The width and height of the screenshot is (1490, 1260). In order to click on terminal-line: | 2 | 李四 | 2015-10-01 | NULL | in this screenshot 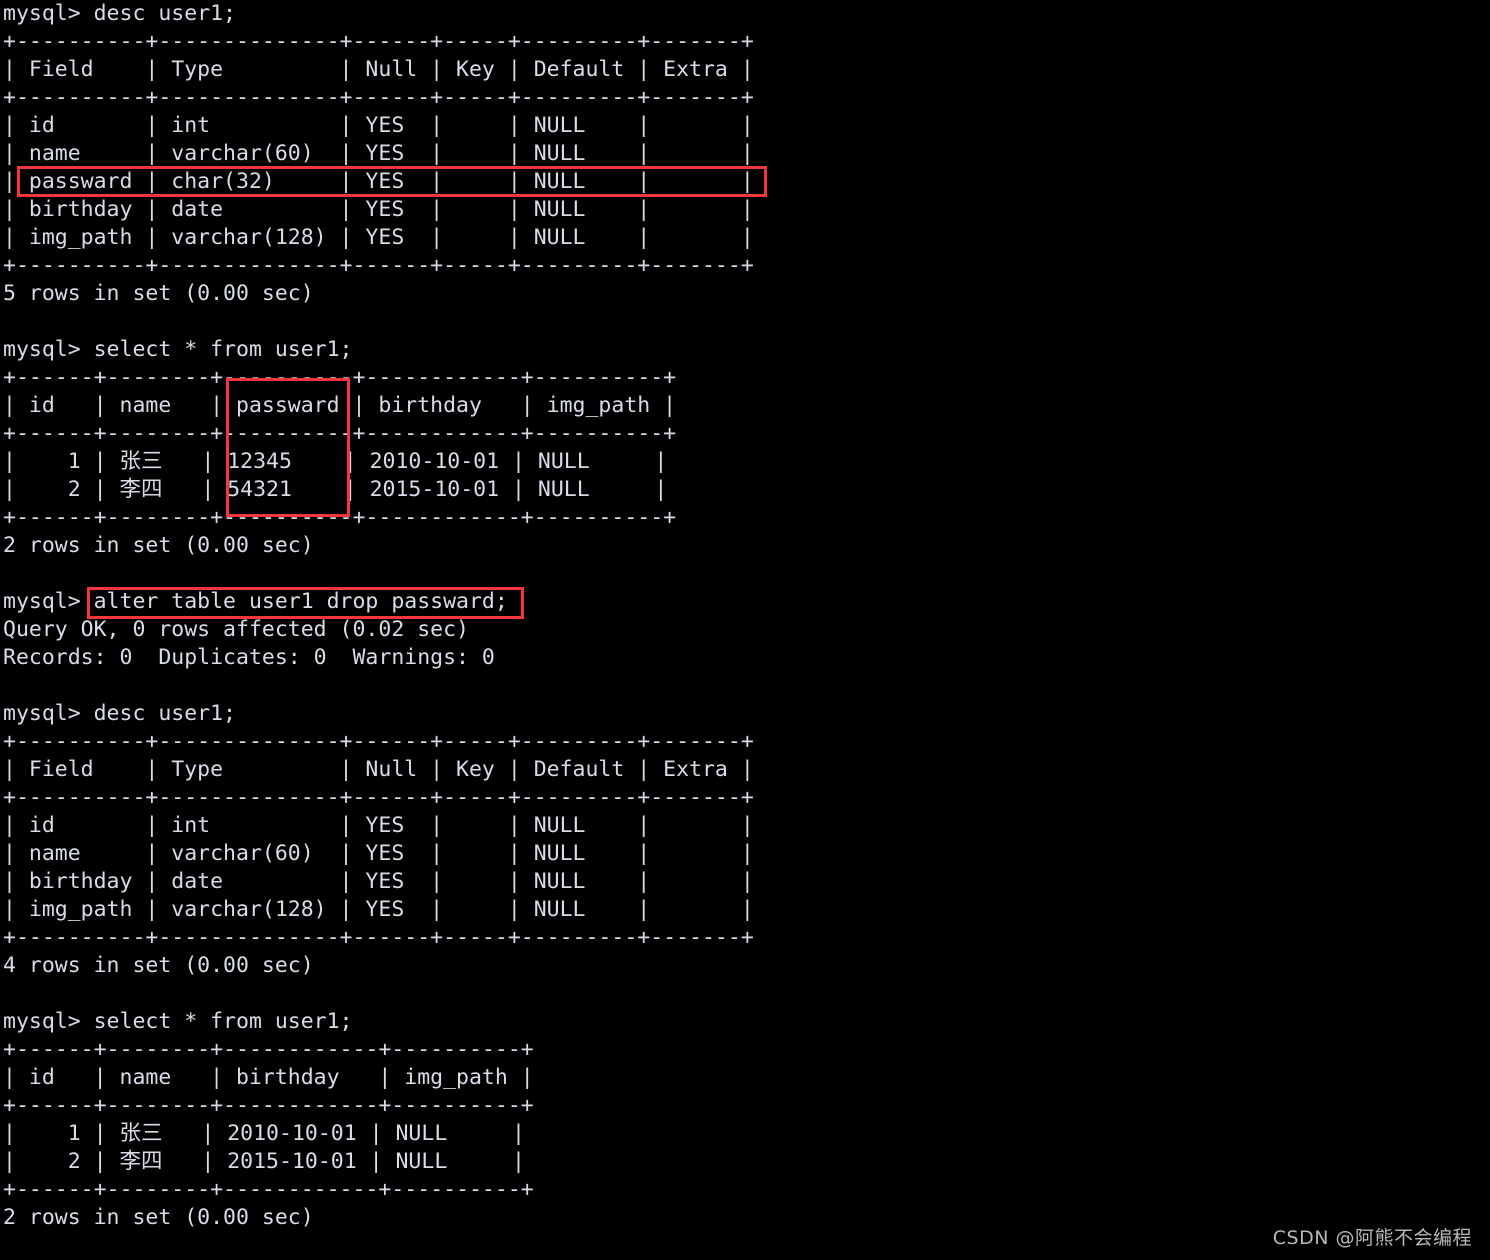, I will do `click(264, 1161)`.